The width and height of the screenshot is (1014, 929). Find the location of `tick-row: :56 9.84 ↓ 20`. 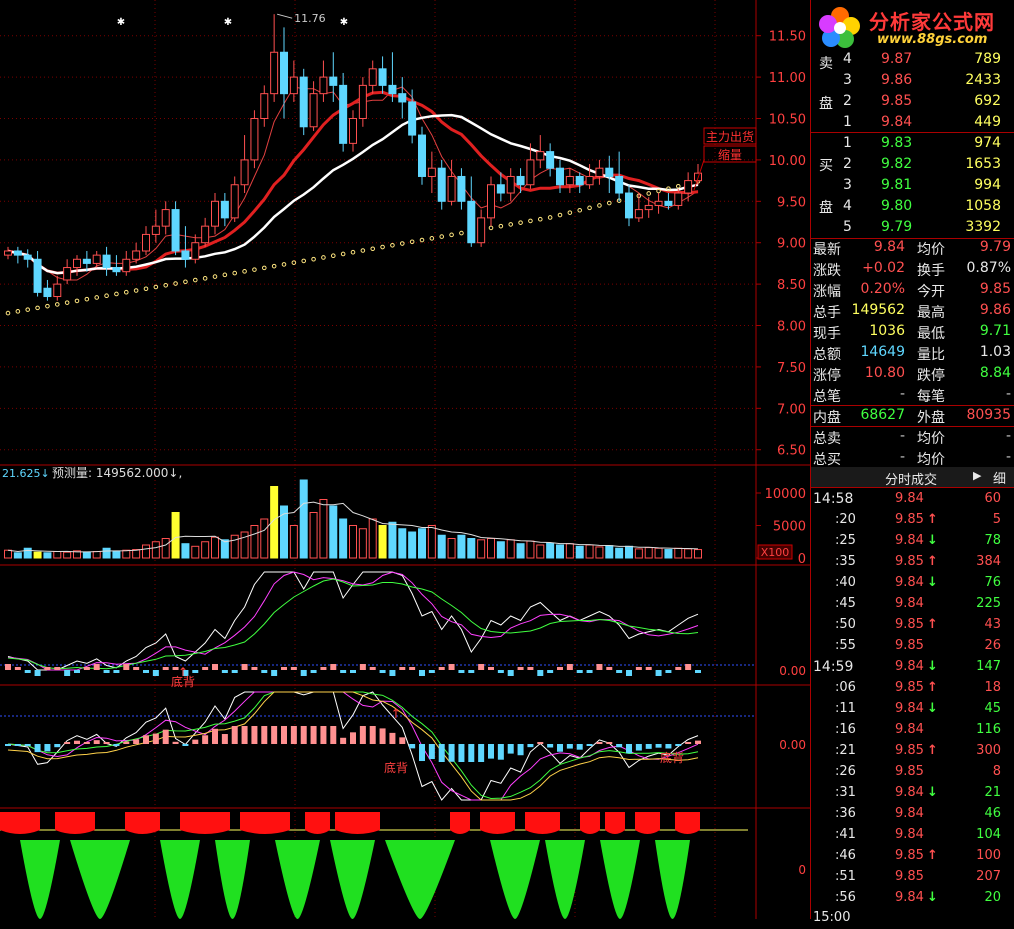

tick-row: :56 9.84 ↓ 20 is located at coordinates (912, 898).